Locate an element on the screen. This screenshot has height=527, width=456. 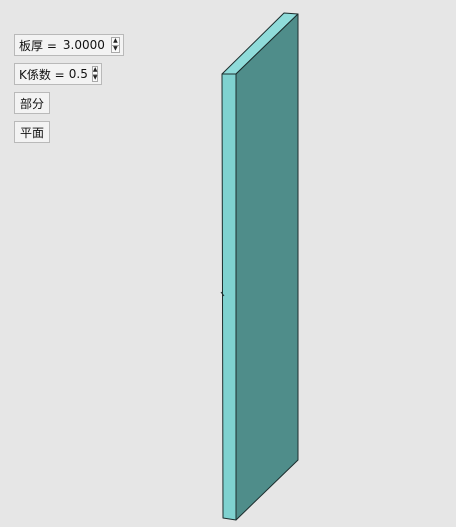
plate-front-face is located at coordinates (267, 267).